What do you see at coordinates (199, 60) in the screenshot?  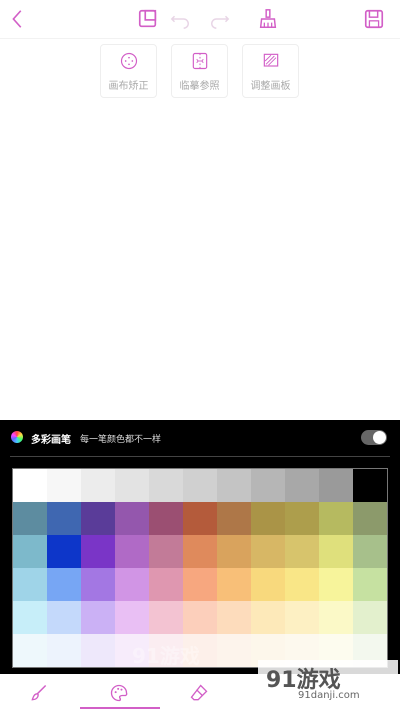 I see `reference-icon` at bounding box center [199, 60].